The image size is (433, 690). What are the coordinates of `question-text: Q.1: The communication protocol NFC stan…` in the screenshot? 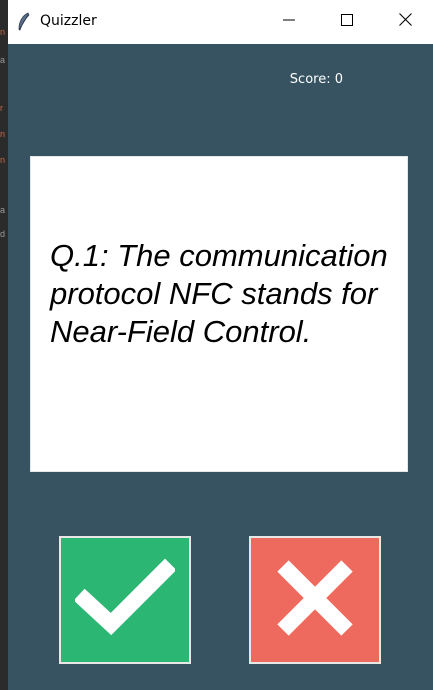 It's located at (219, 293).